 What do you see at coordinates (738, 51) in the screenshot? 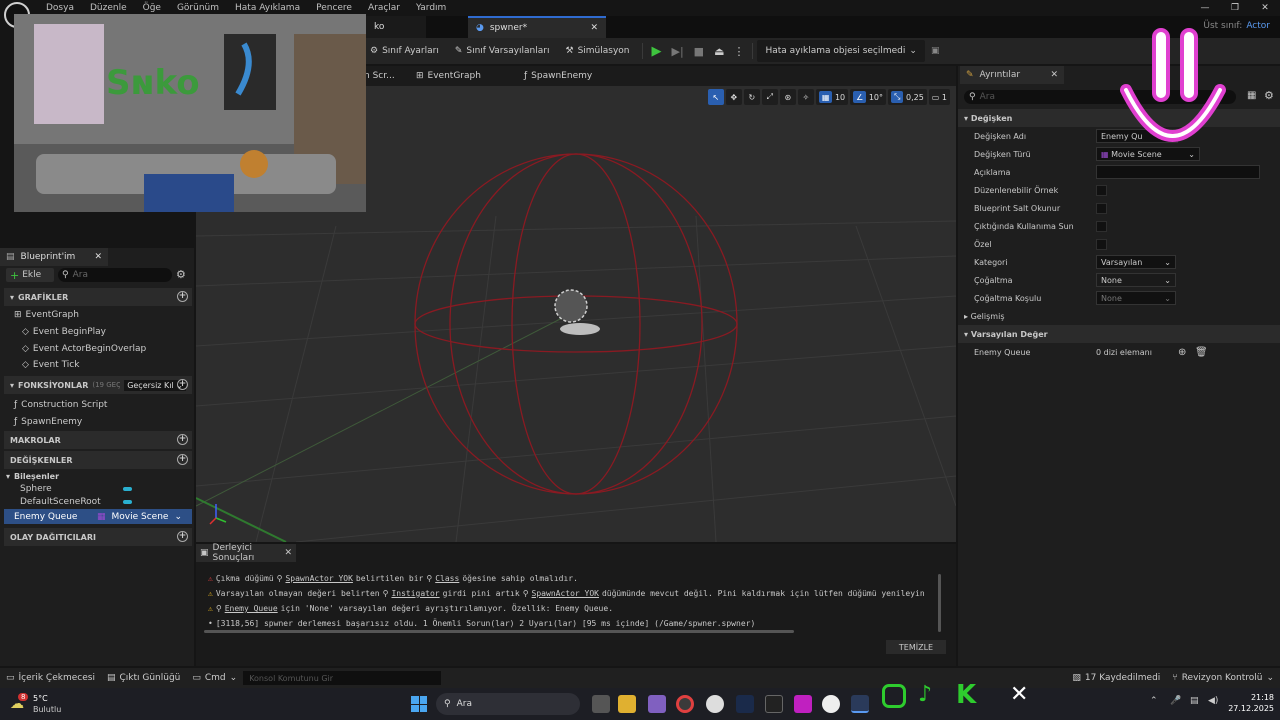
I see `more-options-icon: ⋮` at bounding box center [738, 51].